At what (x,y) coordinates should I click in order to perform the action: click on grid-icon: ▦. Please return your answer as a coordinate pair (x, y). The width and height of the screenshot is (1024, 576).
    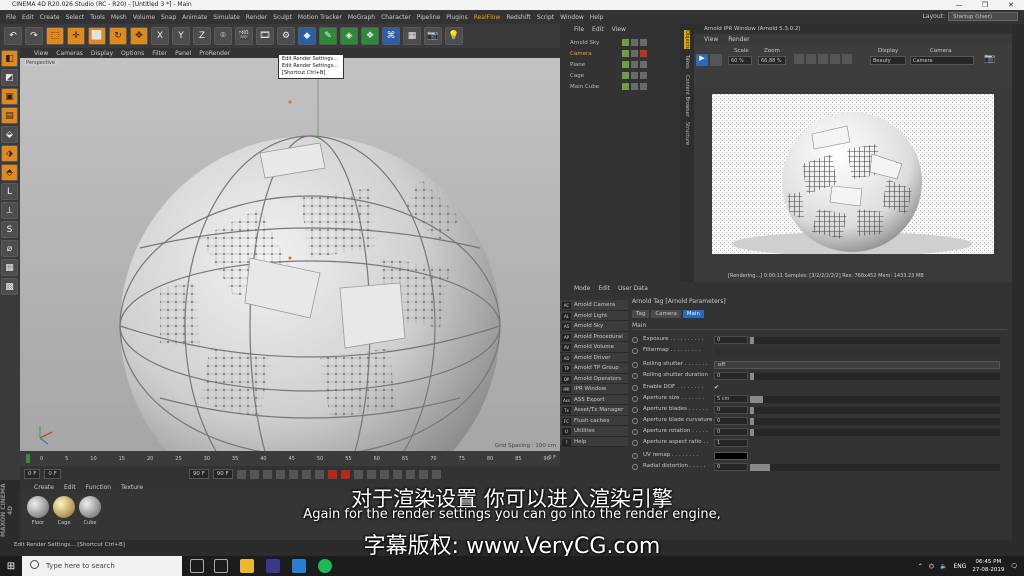
    Looking at the image, I should click on (9, 267).